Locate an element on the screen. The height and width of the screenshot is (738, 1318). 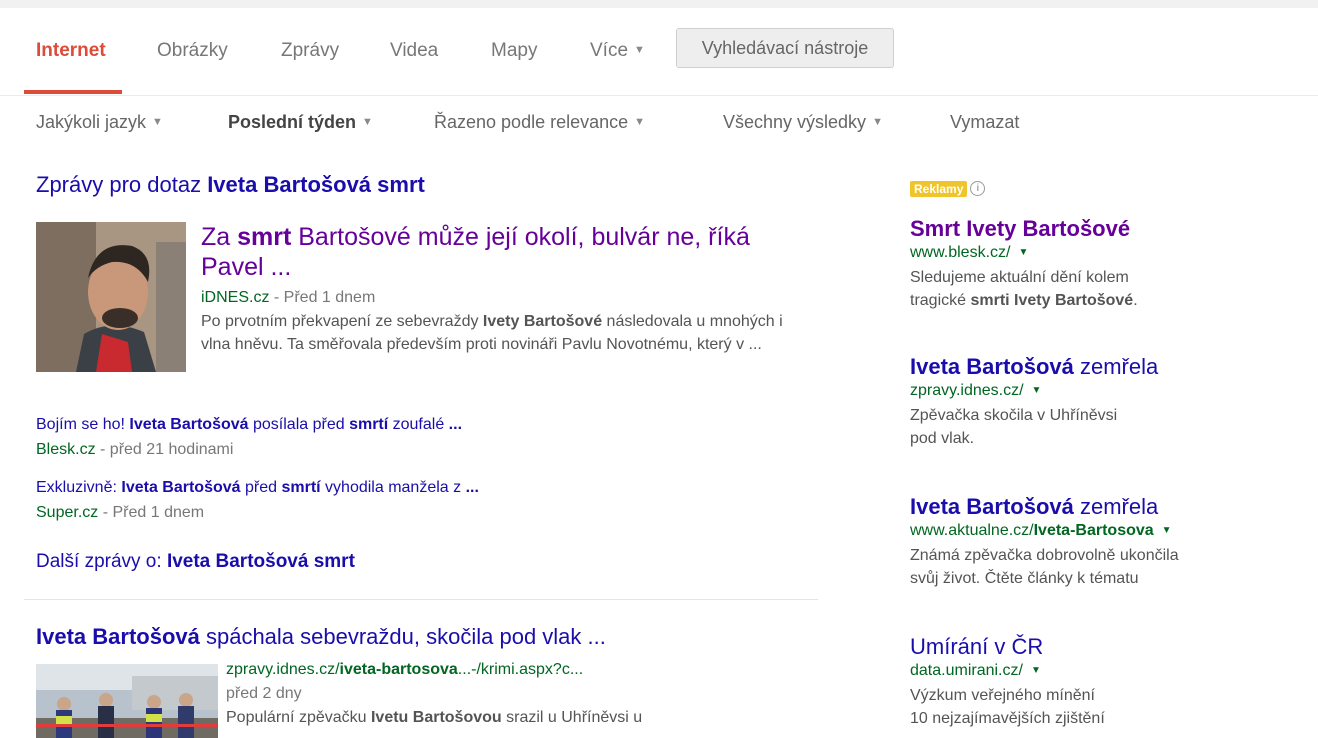
filter-sort: Řazeno podle relevance ▼ is located at coordinates (539, 122).